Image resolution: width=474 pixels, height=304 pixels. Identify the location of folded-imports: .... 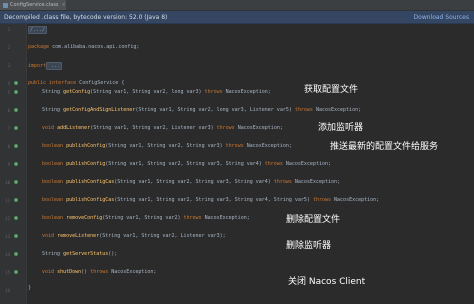
(54, 66).